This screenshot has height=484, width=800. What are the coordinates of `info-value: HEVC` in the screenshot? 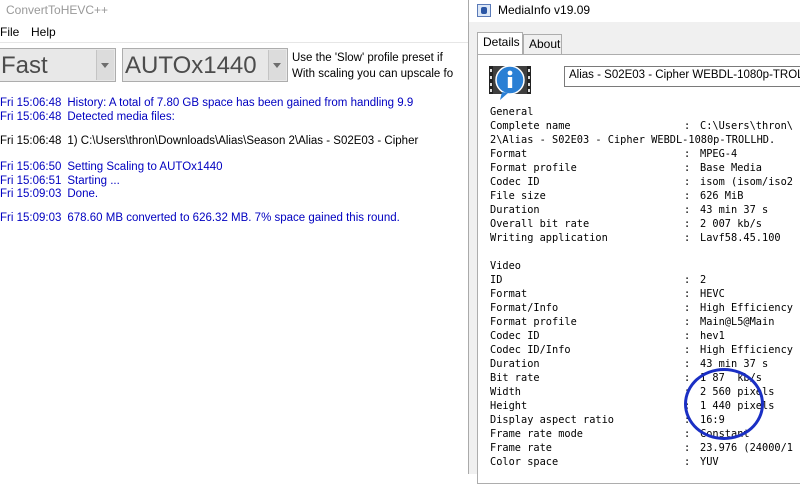 It's located at (712, 294).